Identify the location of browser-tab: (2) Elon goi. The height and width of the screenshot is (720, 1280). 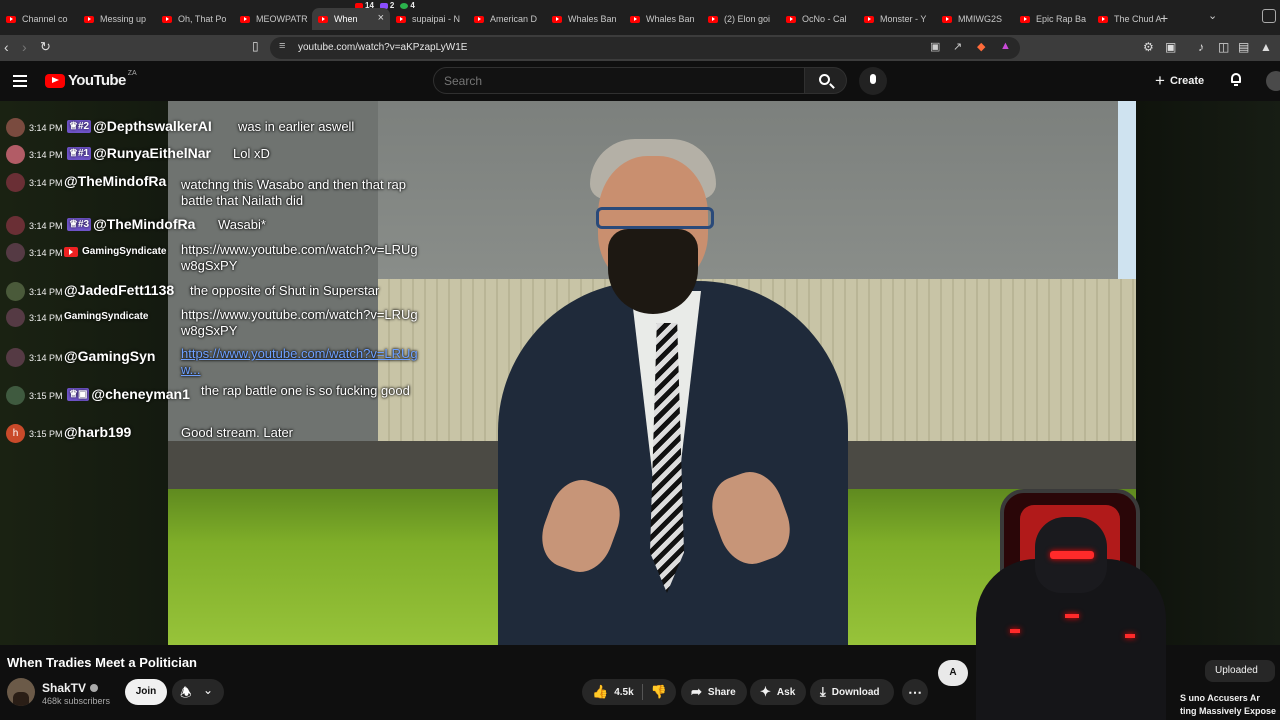
(741, 19).